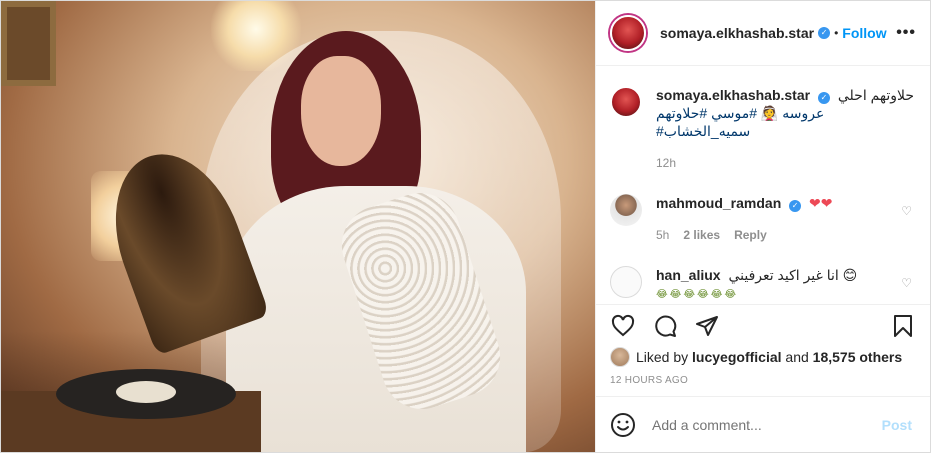 The width and height of the screenshot is (931, 453). I want to click on caption-author-avatar, so click(626, 102).